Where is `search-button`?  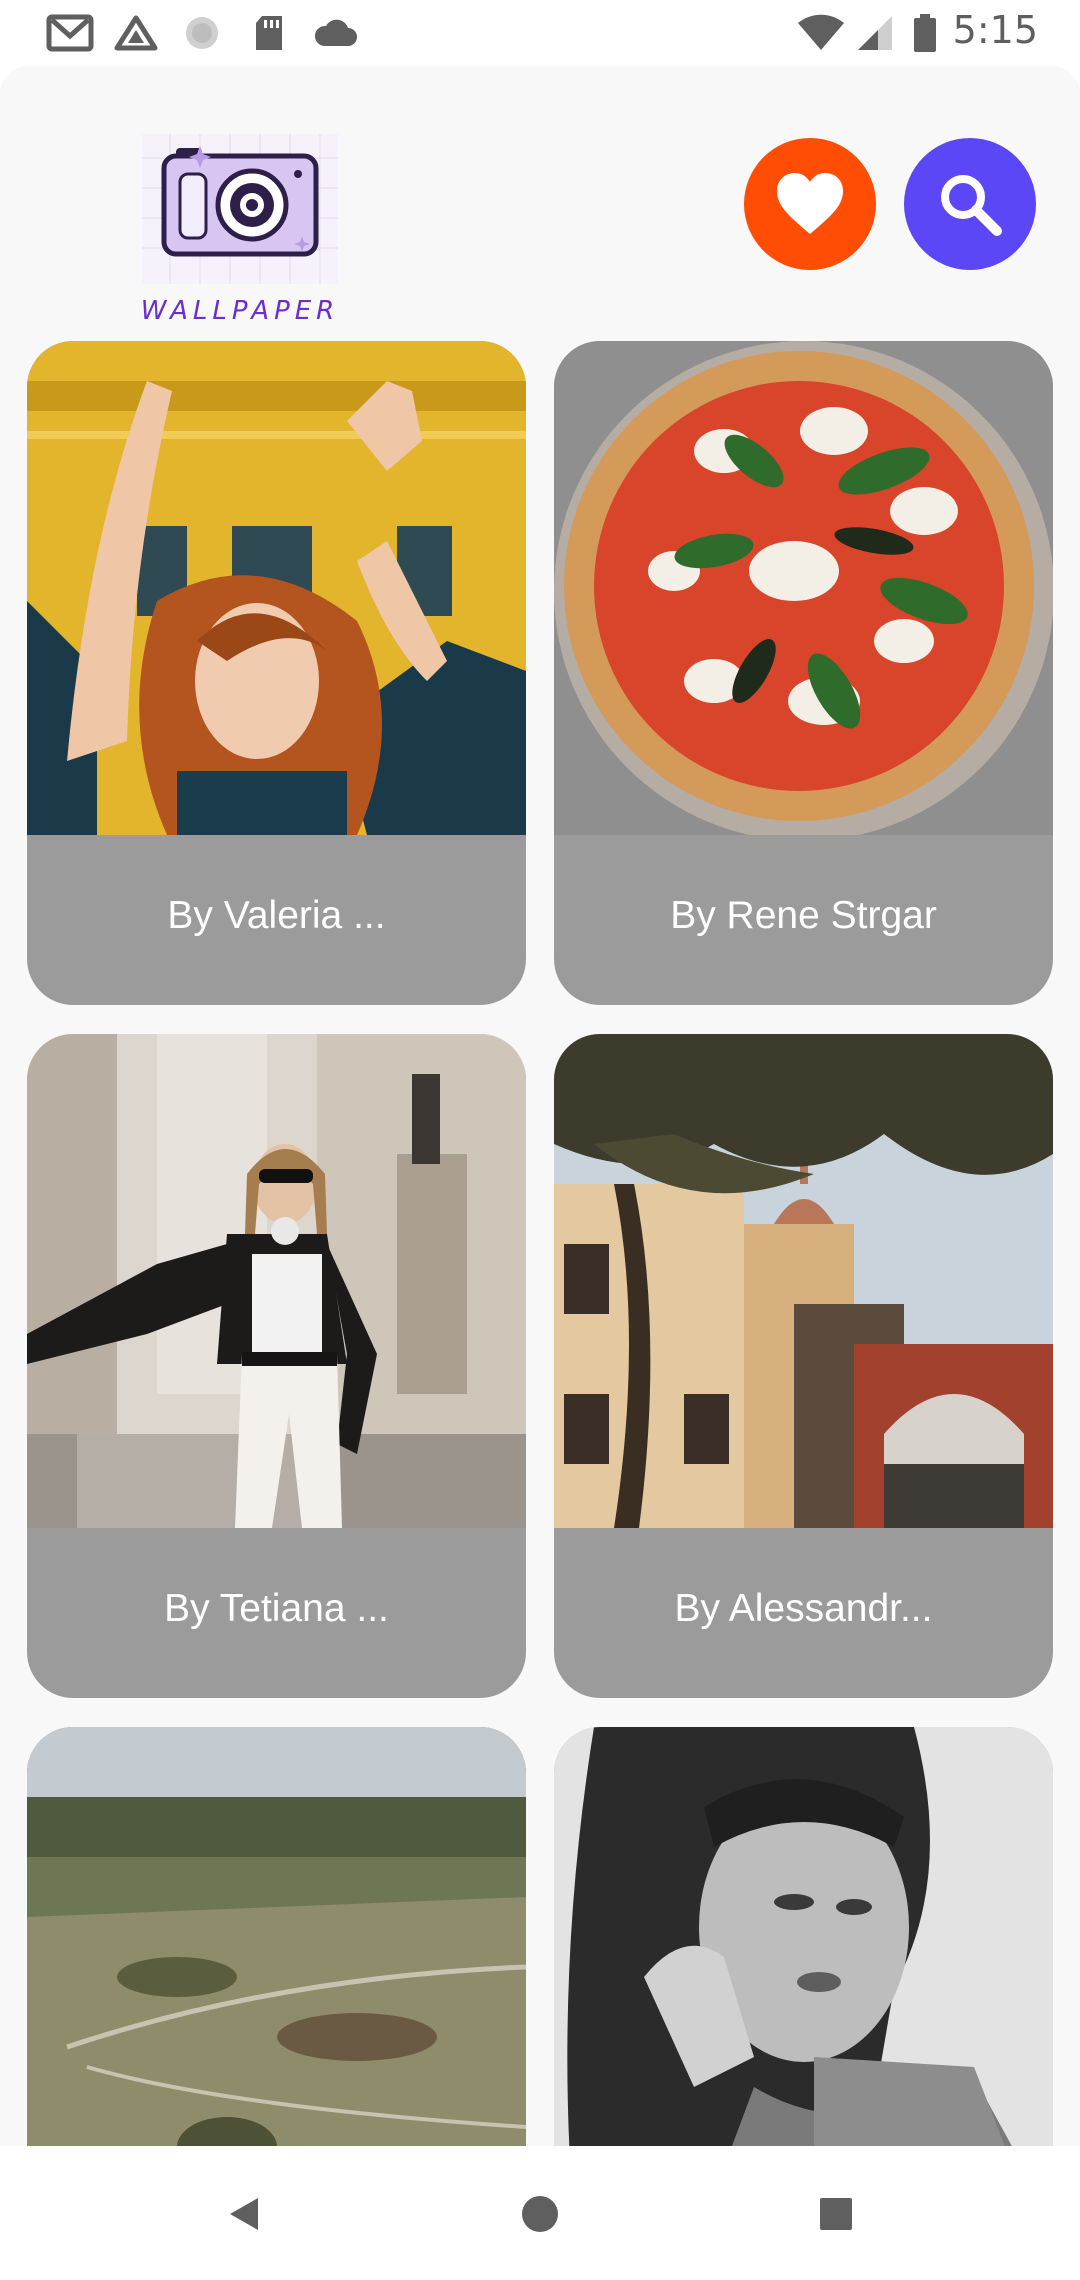
search-button is located at coordinates (970, 204).